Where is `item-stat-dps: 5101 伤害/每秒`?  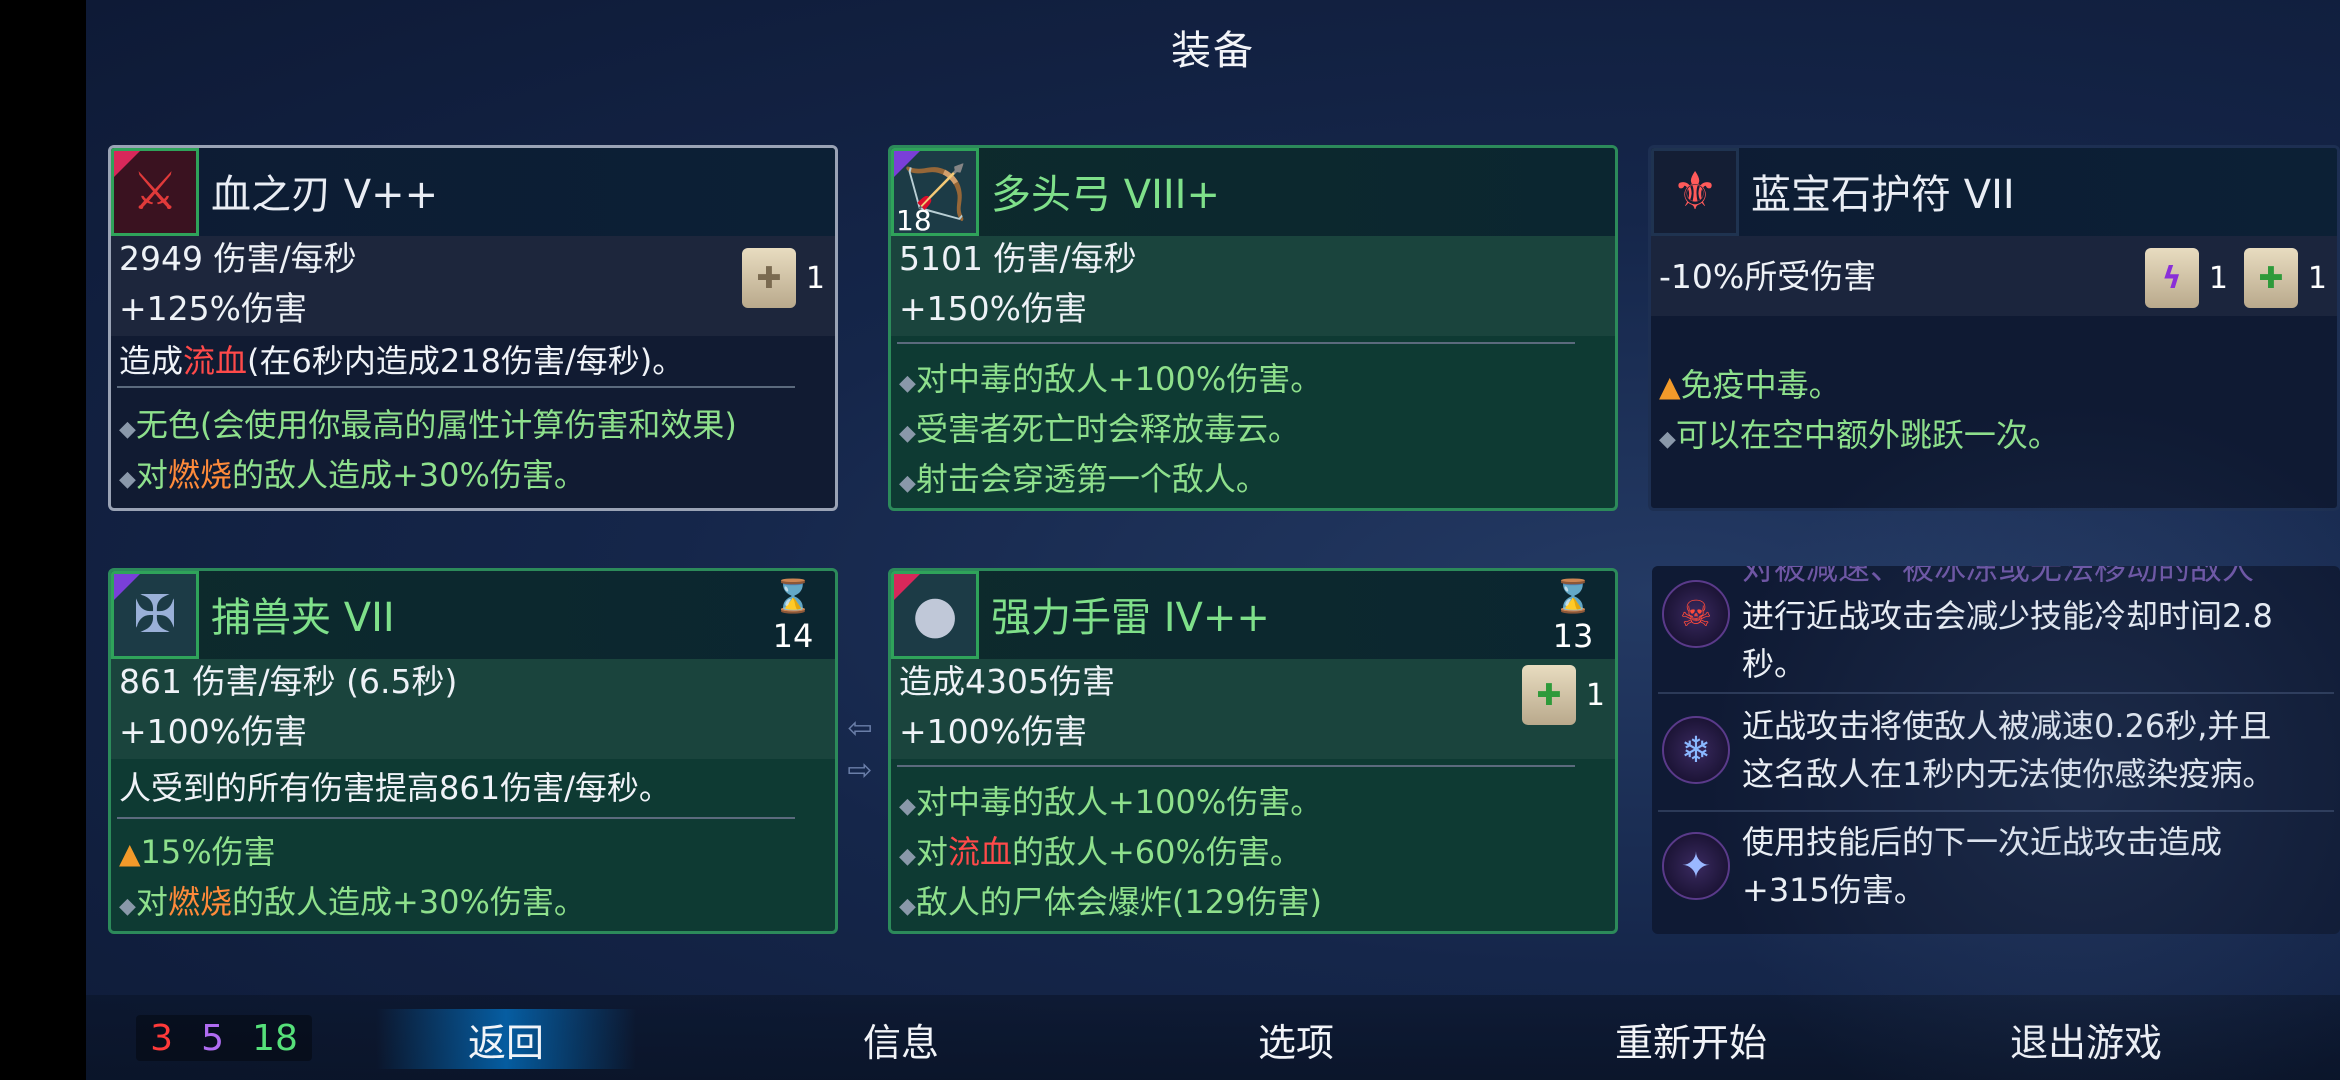 item-stat-dps: 5101 伤害/每秒 is located at coordinates (1018, 258).